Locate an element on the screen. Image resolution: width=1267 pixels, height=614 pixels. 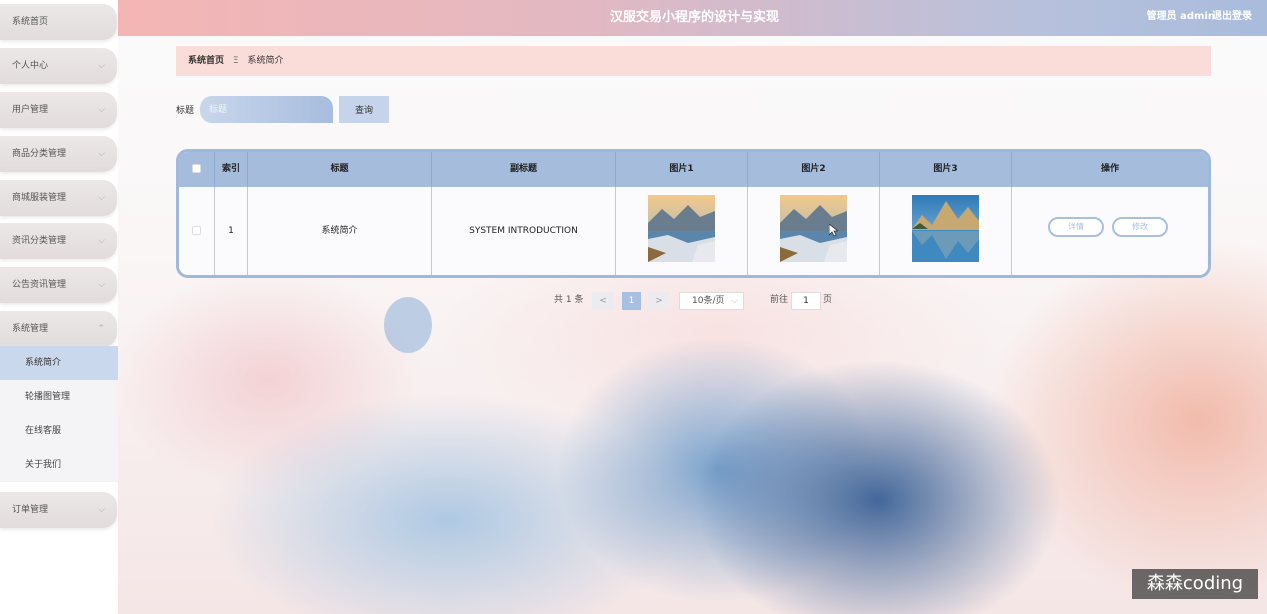
watermark: 森森coding is located at coordinates (1195, 584).